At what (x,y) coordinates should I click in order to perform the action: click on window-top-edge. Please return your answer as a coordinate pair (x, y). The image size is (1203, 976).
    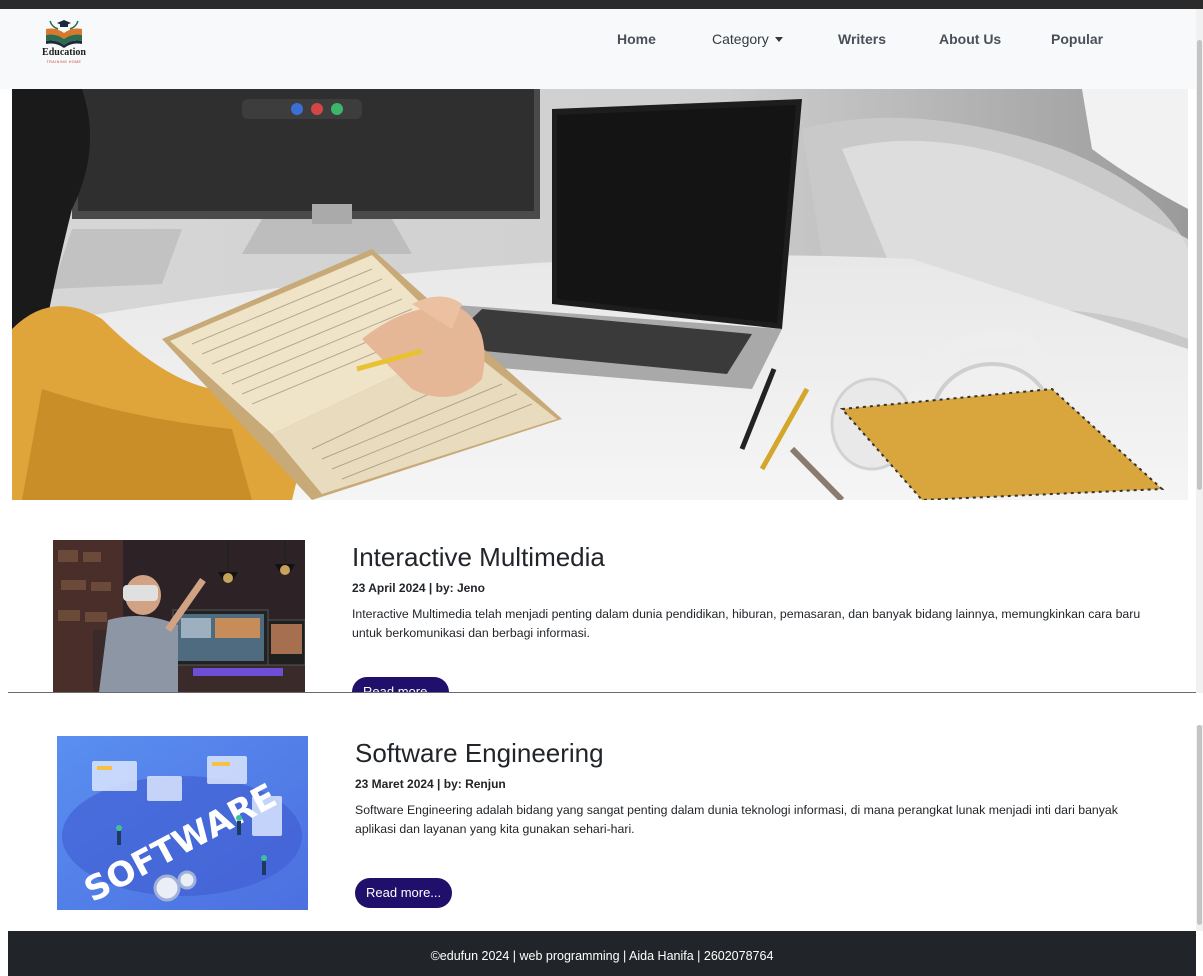
    Looking at the image, I should click on (601, 4).